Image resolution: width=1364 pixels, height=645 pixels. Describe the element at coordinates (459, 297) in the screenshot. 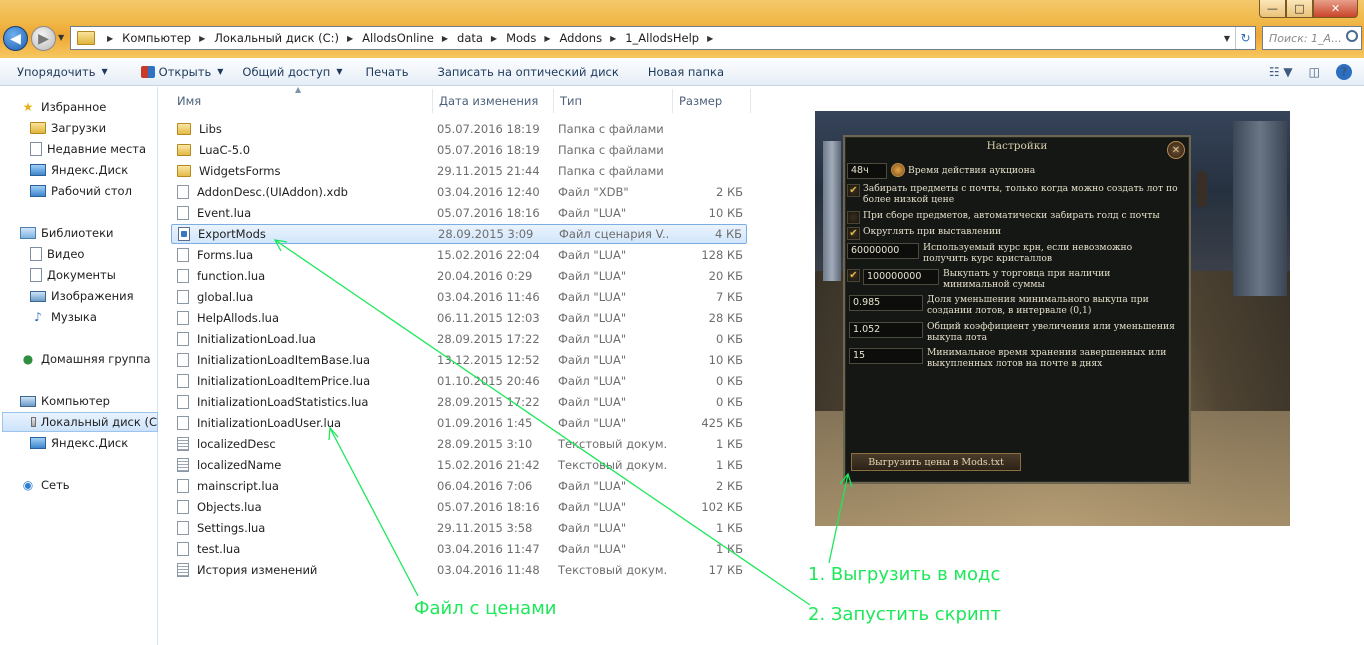

I see `file-row: global.lua 03.04.2016 11:46 Файл "LUA" 7 КБ` at that location.